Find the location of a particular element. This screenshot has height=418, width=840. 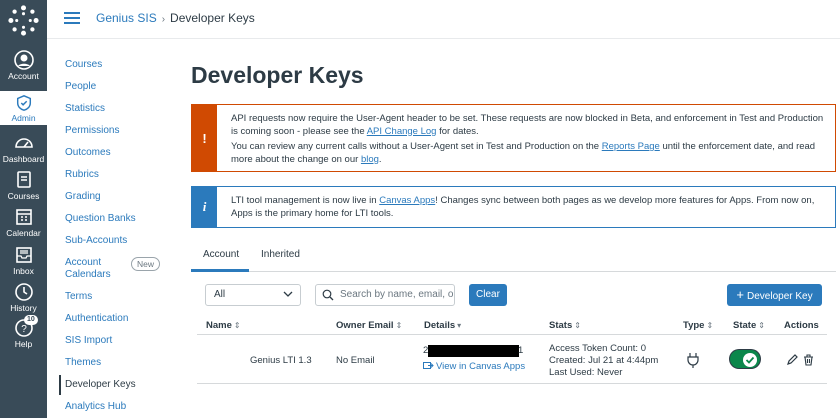

reports-page-link: Reports Page is located at coordinates (631, 146).